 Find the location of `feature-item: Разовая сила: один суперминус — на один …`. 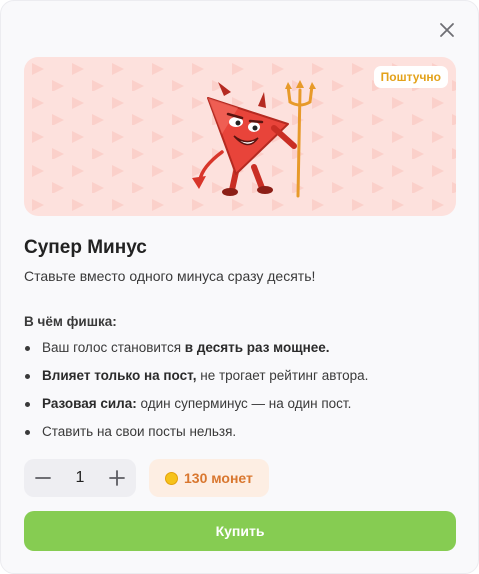

feature-item: Разовая сила: один суперминус — на один … is located at coordinates (196, 407).